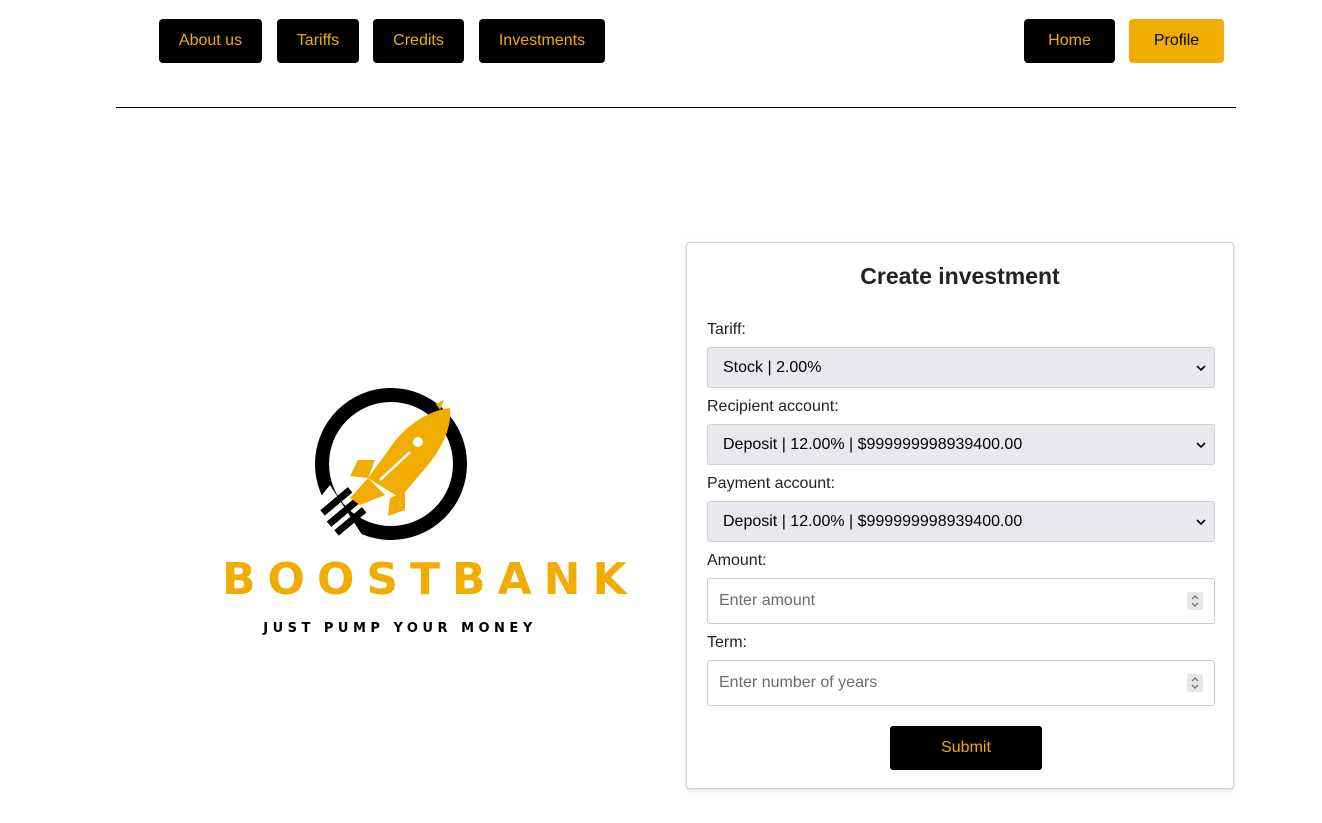 The width and height of the screenshot is (1322, 823). Describe the element at coordinates (960, 276) in the screenshot. I see `card-title: Create investment` at that location.